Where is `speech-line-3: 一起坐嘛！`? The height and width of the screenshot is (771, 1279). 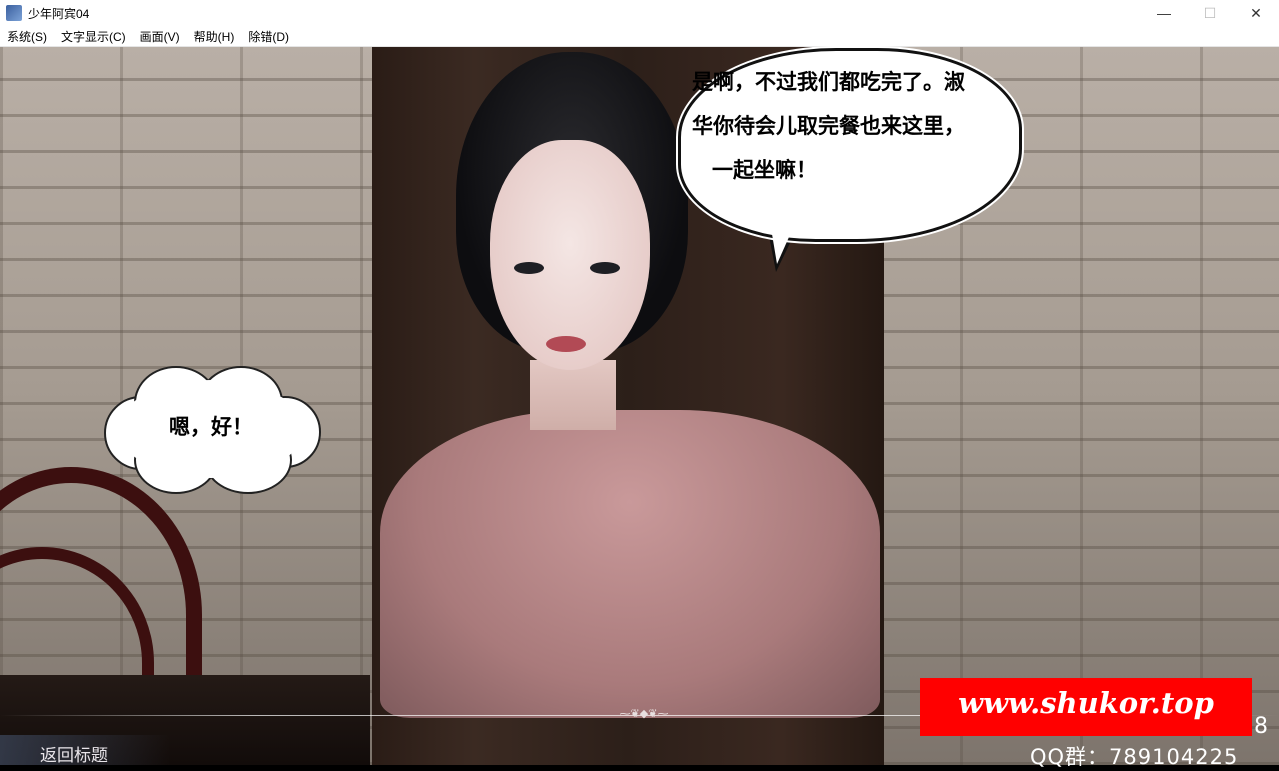
speech-line-3: 一起坐嘛！ is located at coordinates (764, 169).